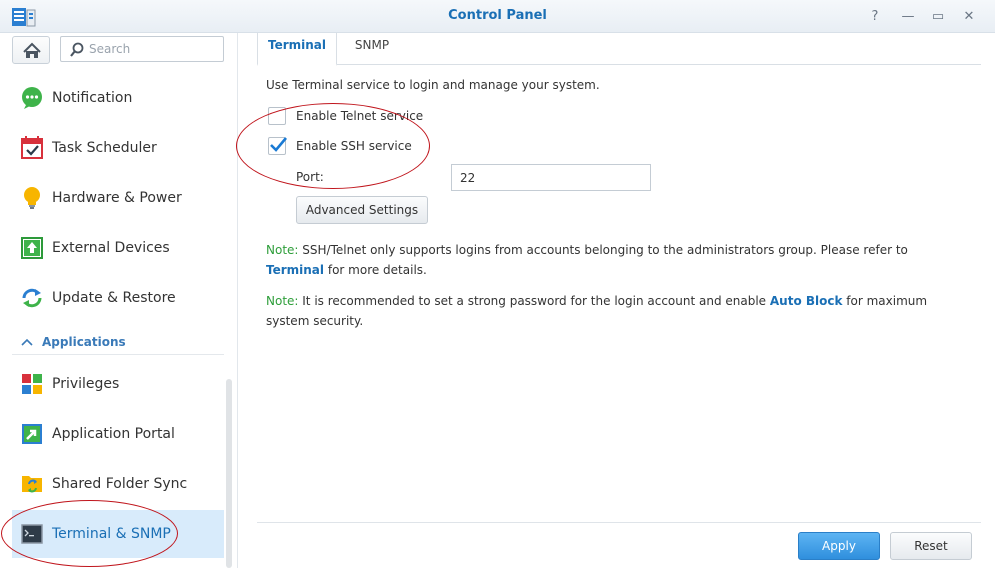 This screenshot has height=568, width=995. I want to click on advanced-settings-button: Advanced Settings, so click(362, 210).